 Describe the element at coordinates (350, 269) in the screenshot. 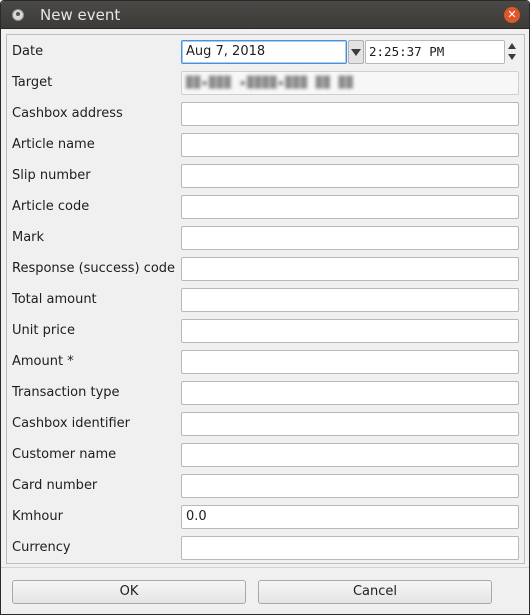

I see `response-success-code-input` at that location.